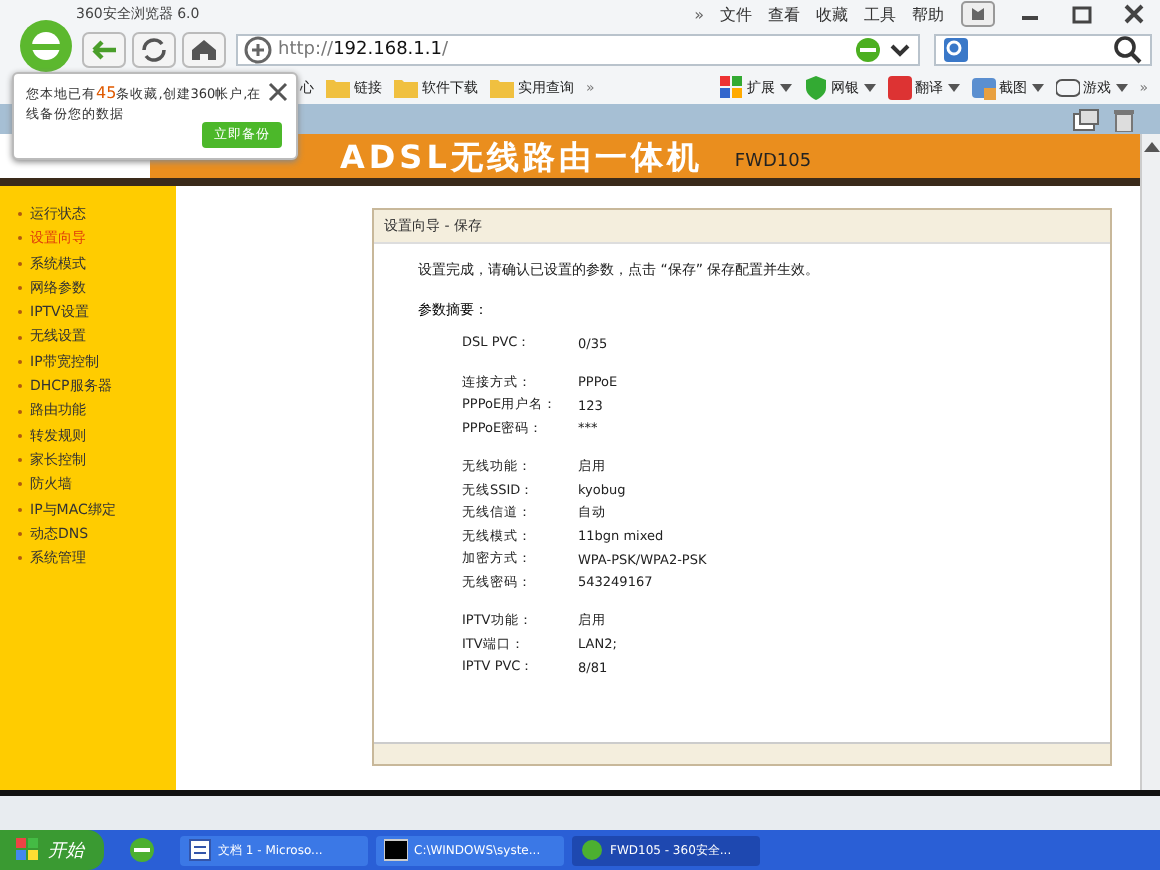 The height and width of the screenshot is (870, 1160). I want to click on menu-item: 工具, so click(880, 14).